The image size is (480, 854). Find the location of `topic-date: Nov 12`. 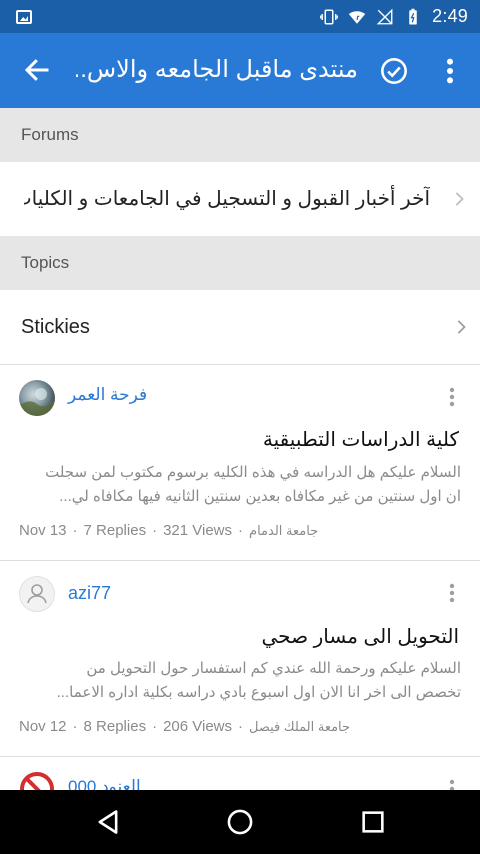

topic-date: Nov 12 is located at coordinates (43, 726).